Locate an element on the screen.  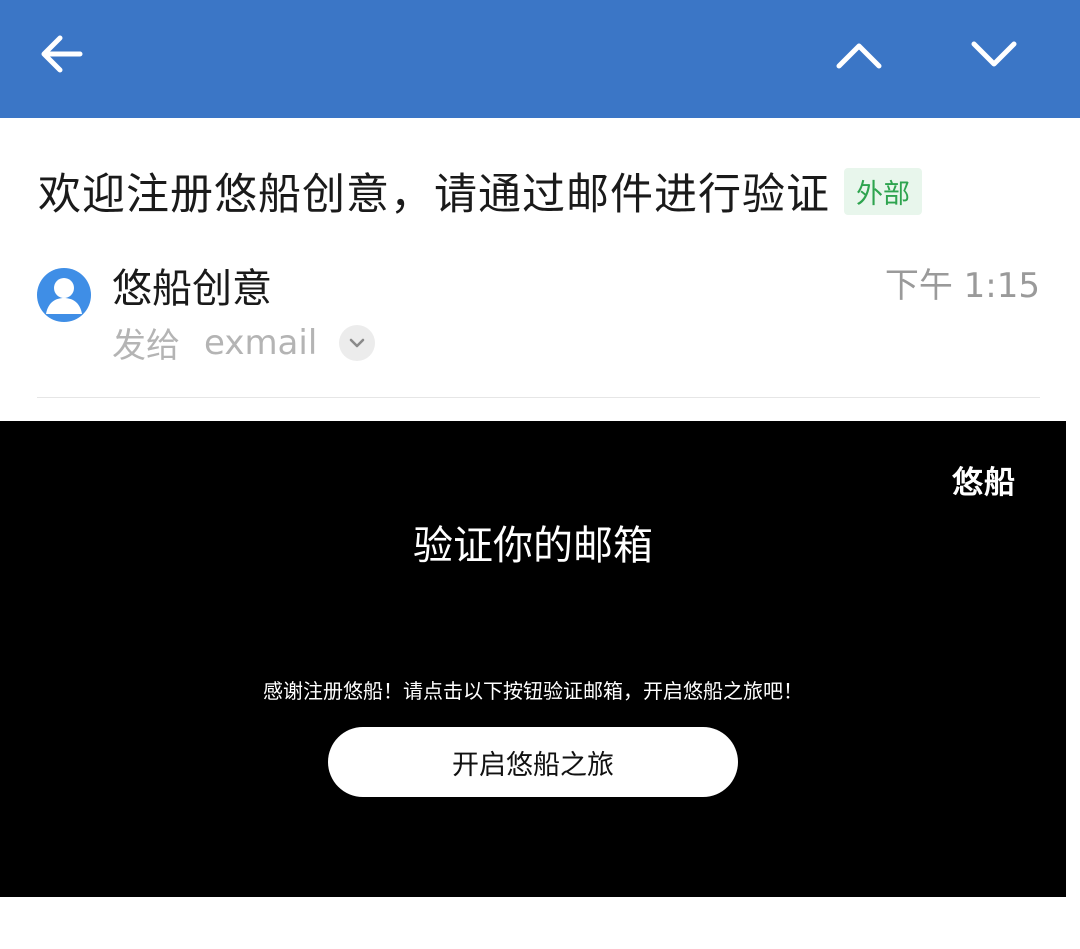
back-button is located at coordinates (62, 54).